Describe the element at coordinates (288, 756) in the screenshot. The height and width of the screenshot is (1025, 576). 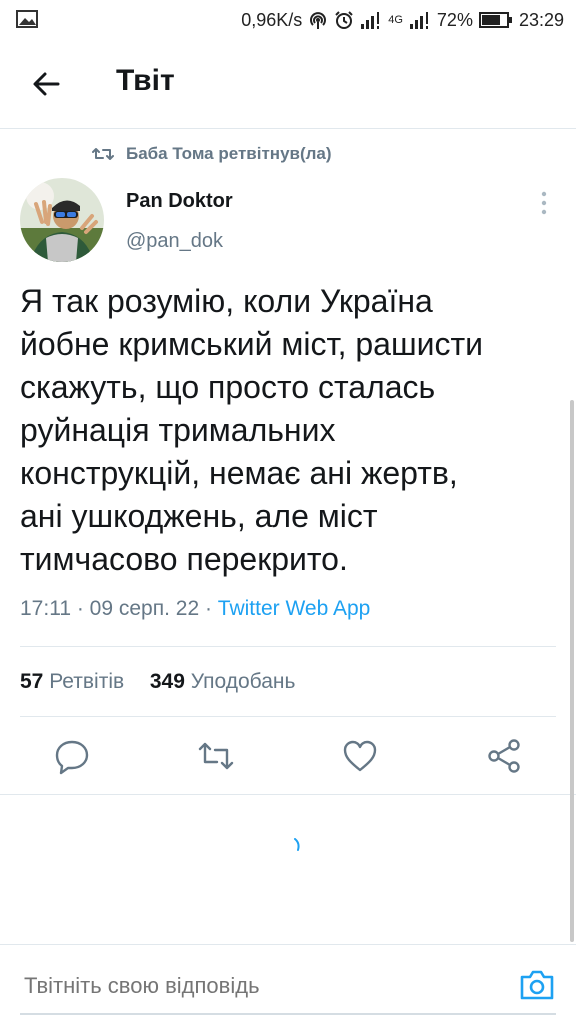
I see `tweet-actions` at that location.